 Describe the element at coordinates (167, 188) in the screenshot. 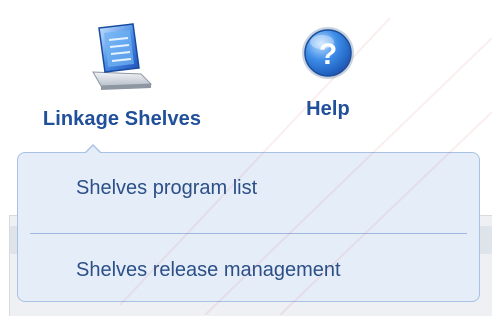

I see `menu-item-label: Shelves program list` at that location.